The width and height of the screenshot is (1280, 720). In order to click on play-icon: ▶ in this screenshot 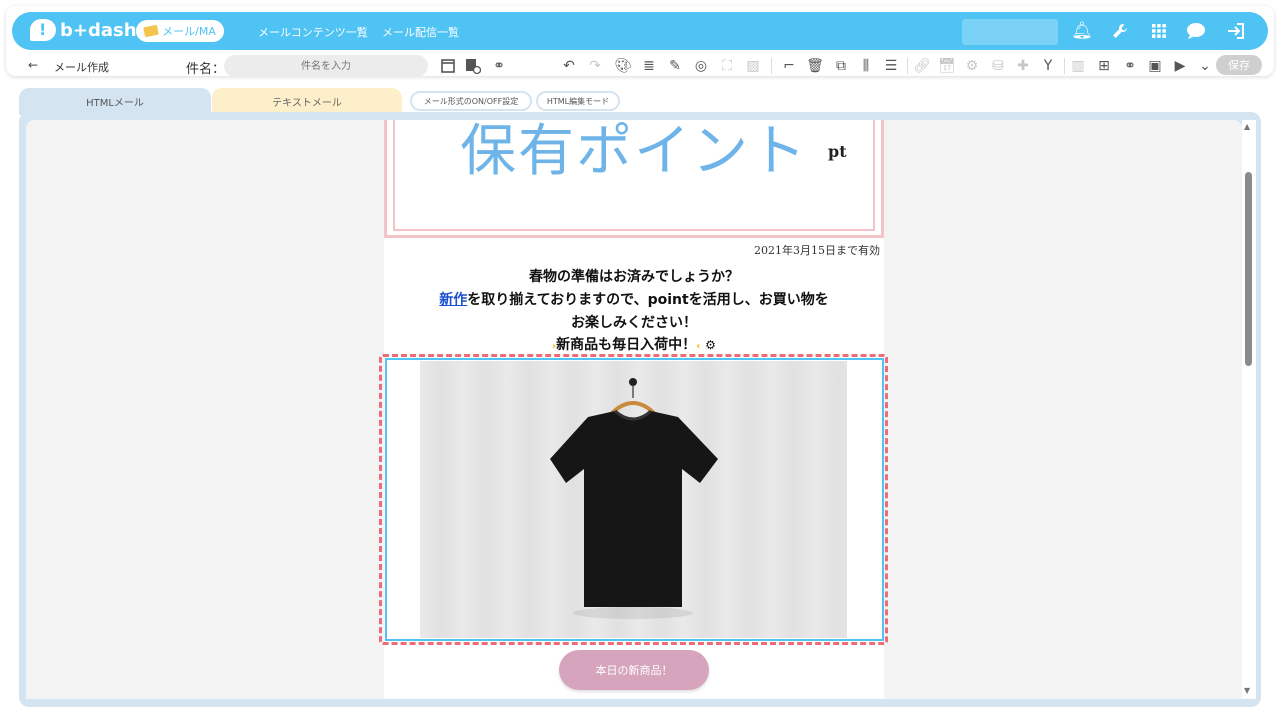, I will do `click(1180, 66)`.